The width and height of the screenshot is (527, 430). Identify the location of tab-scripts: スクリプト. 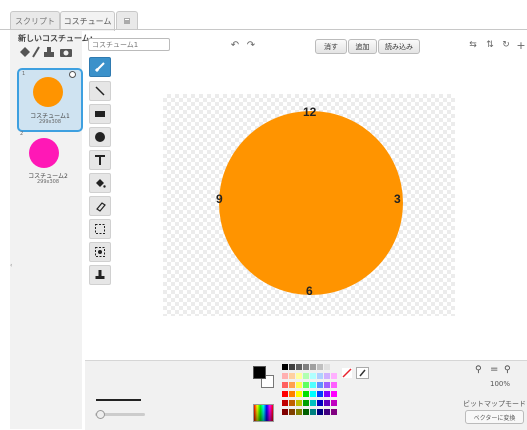
(35, 20).